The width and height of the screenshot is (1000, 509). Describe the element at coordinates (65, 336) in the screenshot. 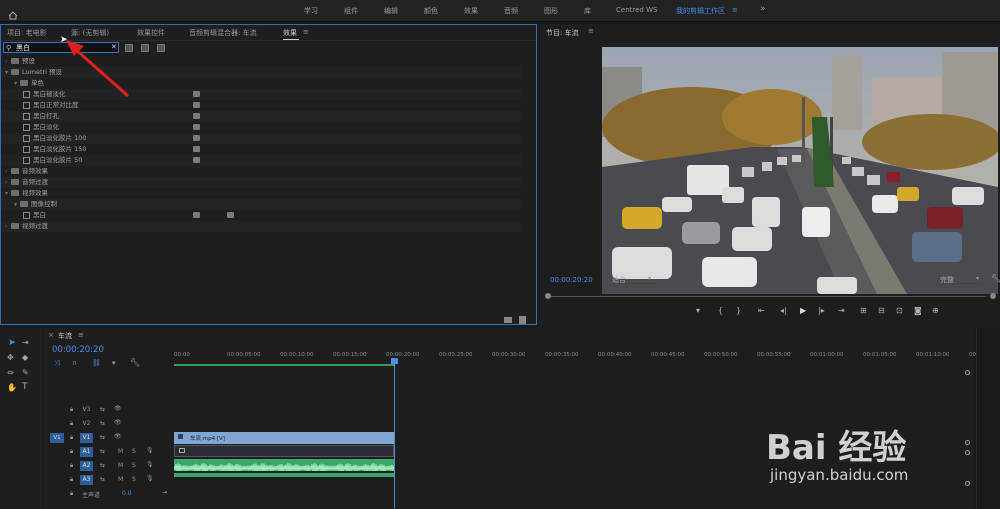

I see `sequence-tab: 车流` at that location.